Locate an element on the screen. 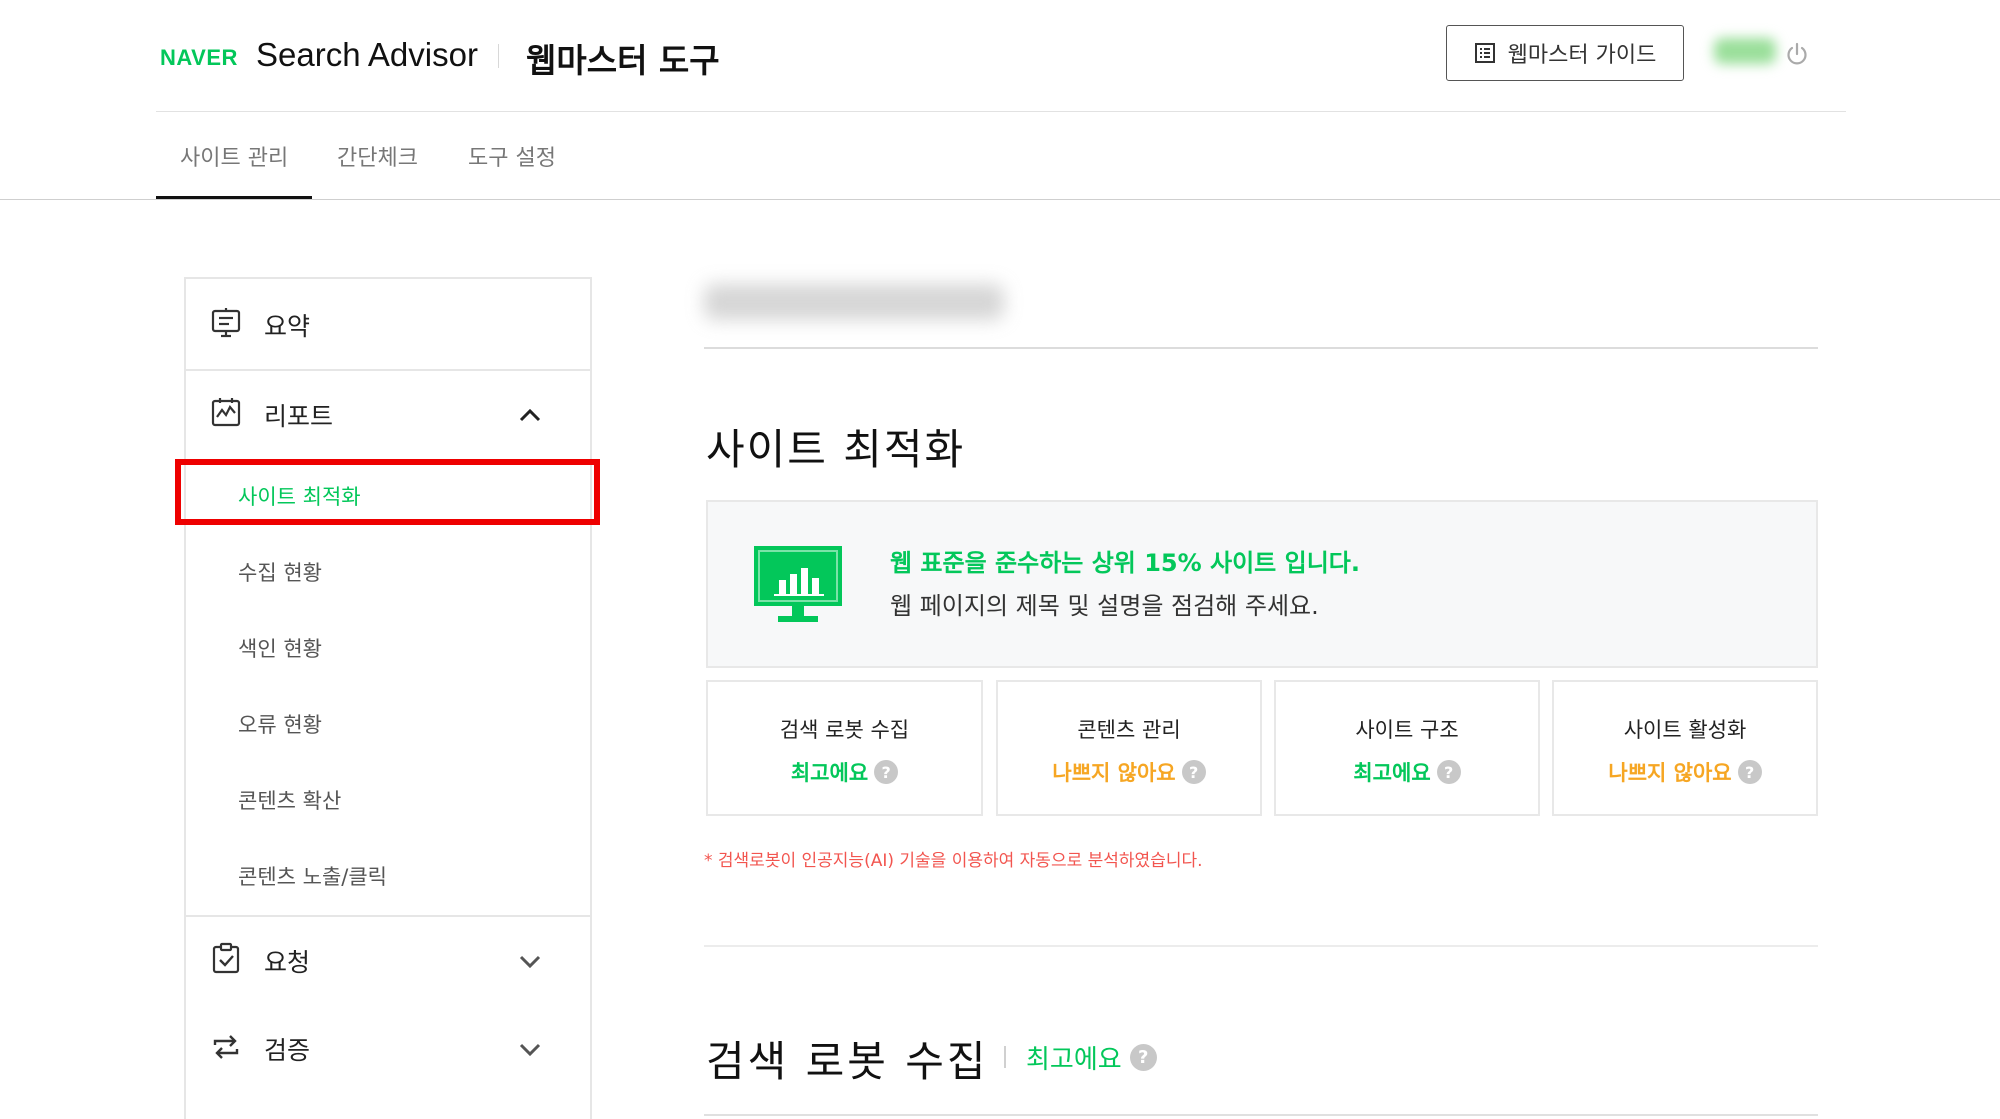 The height and width of the screenshot is (1119, 2000). sidebar-item-label: 검증 is located at coordinates (287, 1050).